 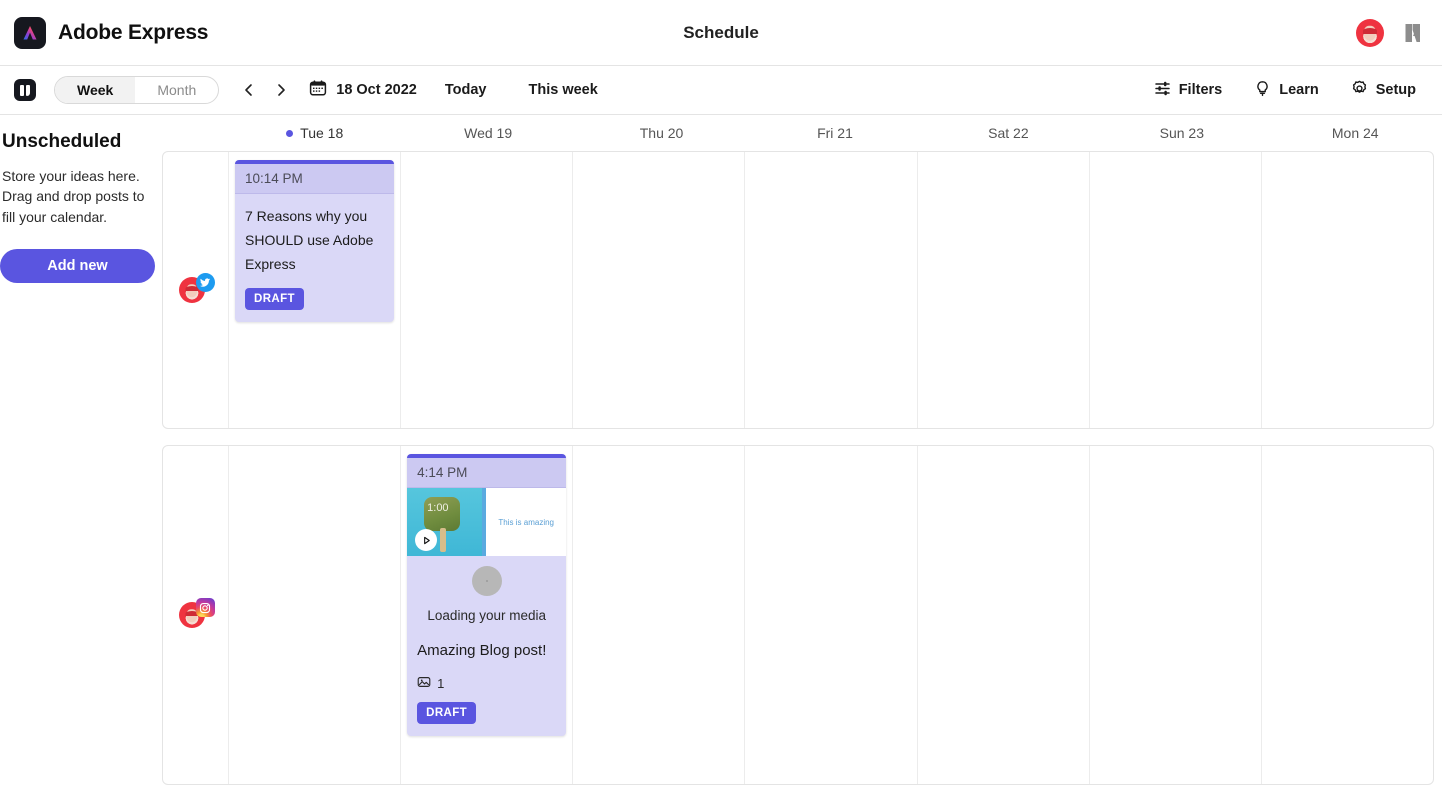 I want to click on day-header-label: Wed 19, so click(x=488, y=133).